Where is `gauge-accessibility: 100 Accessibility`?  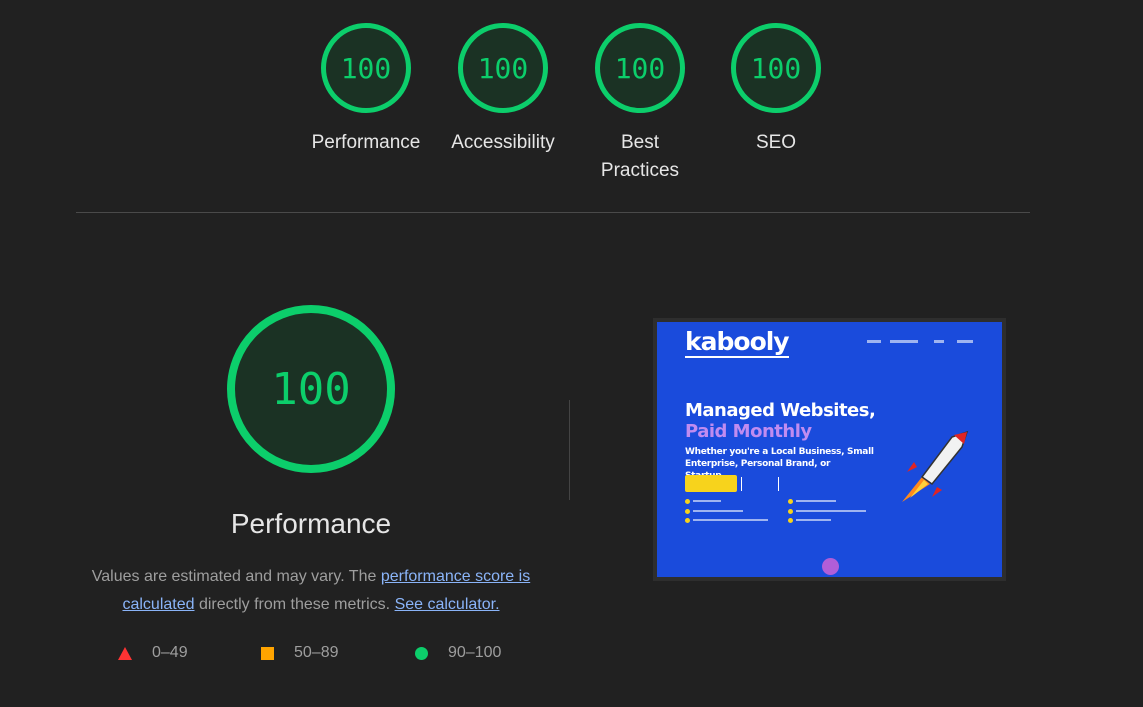 gauge-accessibility: 100 Accessibility is located at coordinates (503, 90).